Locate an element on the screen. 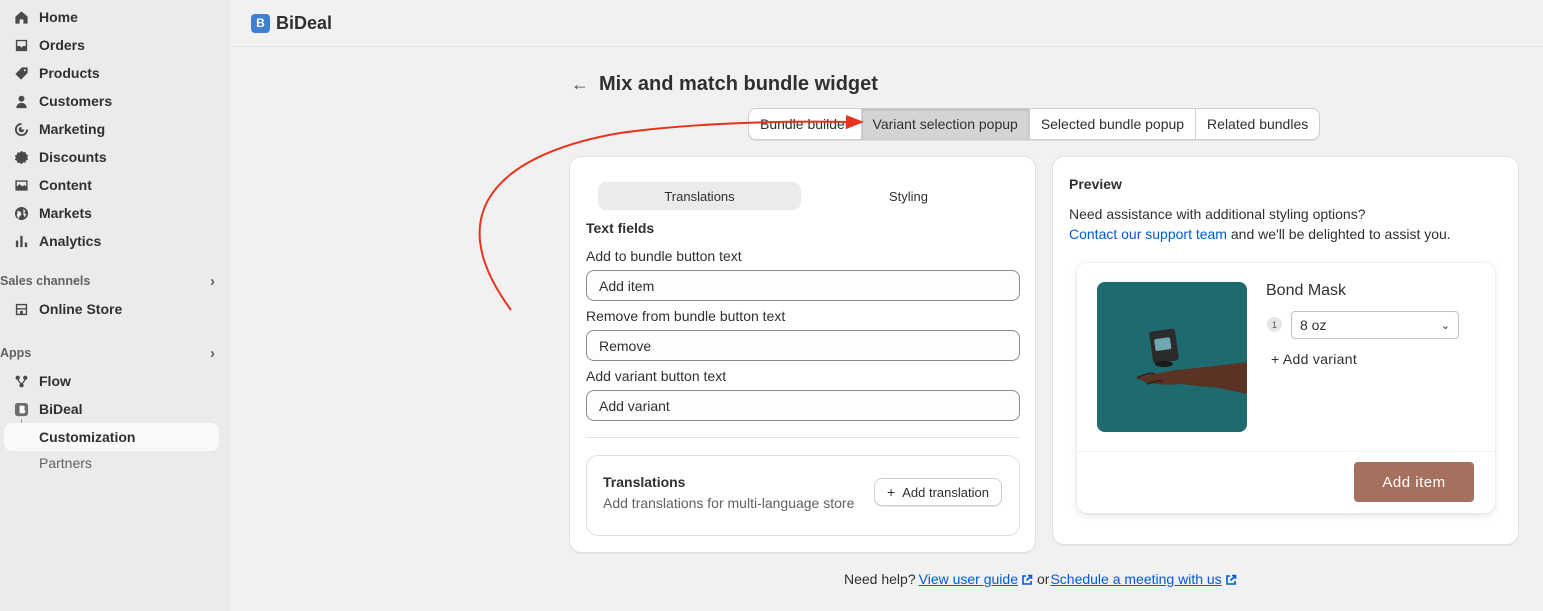 Image resolution: width=1543 pixels, height=611 pixels. add-variant-link: + Add variant is located at coordinates (1314, 359).